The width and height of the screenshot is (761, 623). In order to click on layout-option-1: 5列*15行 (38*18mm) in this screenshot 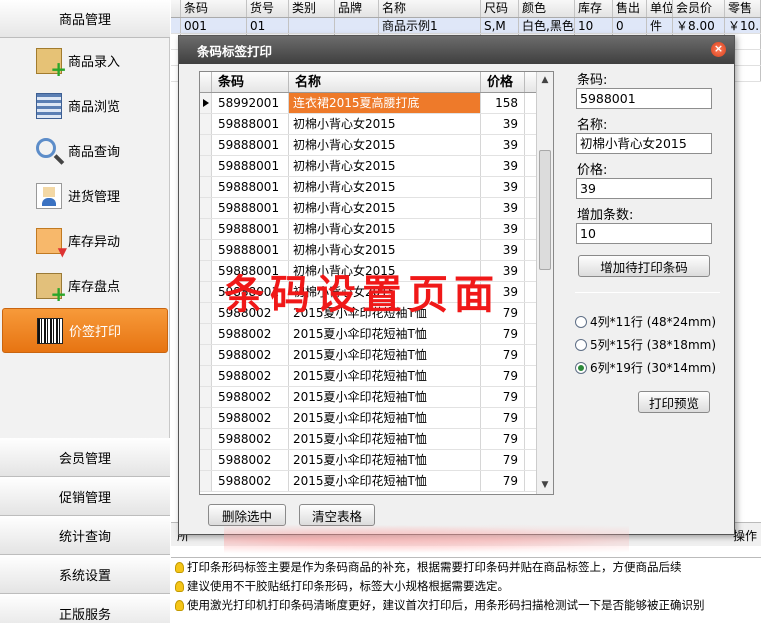, I will do `click(645, 344)`.